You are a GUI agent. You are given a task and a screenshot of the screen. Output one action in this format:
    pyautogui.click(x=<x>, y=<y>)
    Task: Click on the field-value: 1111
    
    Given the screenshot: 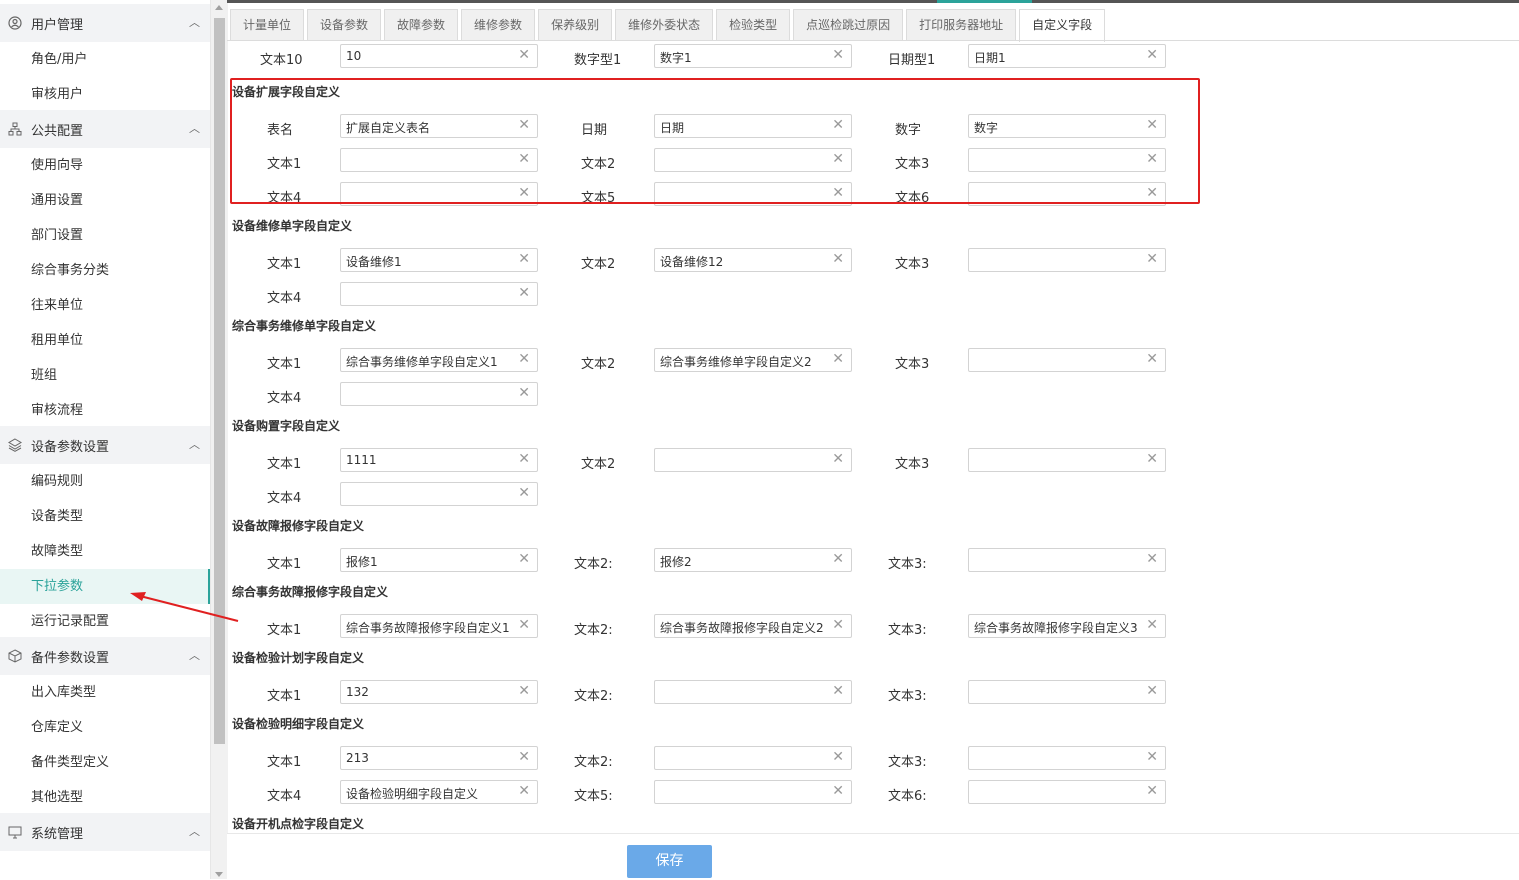 What is the action you would take?
    pyautogui.click(x=361, y=460)
    